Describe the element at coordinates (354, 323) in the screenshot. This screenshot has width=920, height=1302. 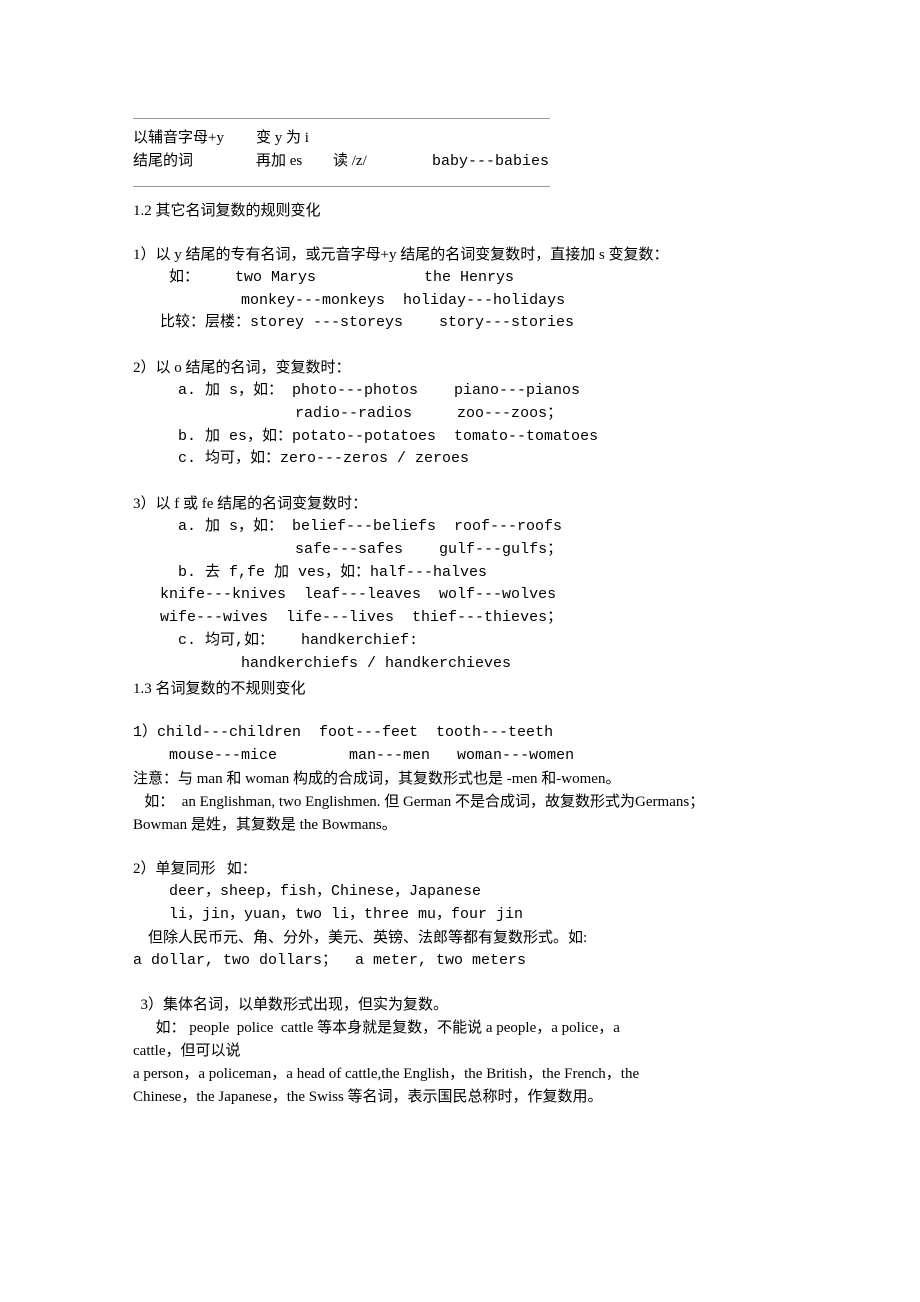
I see `rule-1-compare: 比较：层楼：storey ---storeys story---stories` at that location.